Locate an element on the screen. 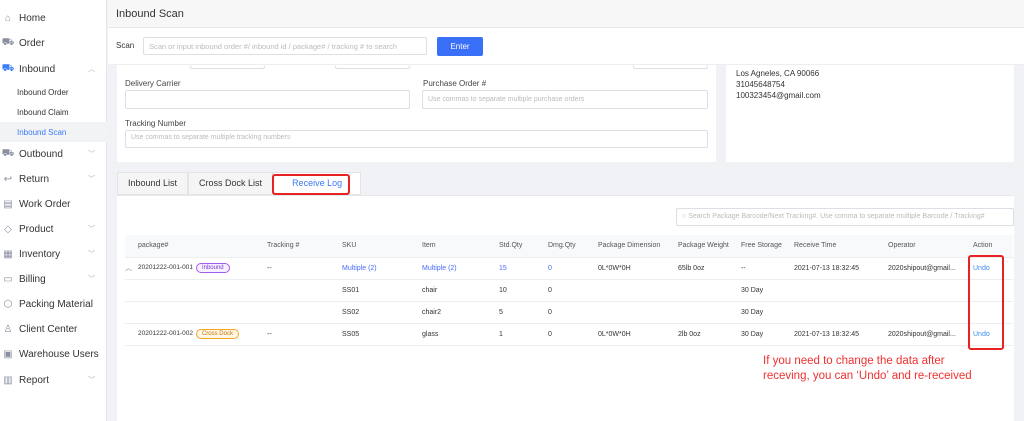 The height and width of the screenshot is (421, 1024). home-icon: ⌂ is located at coordinates (8, 18).